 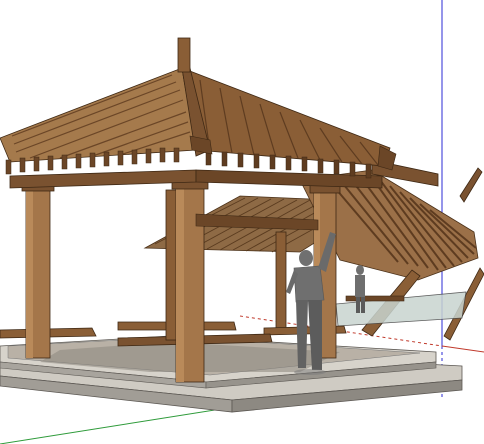 I want to click on figure-shadow, so click(x=310, y=372).